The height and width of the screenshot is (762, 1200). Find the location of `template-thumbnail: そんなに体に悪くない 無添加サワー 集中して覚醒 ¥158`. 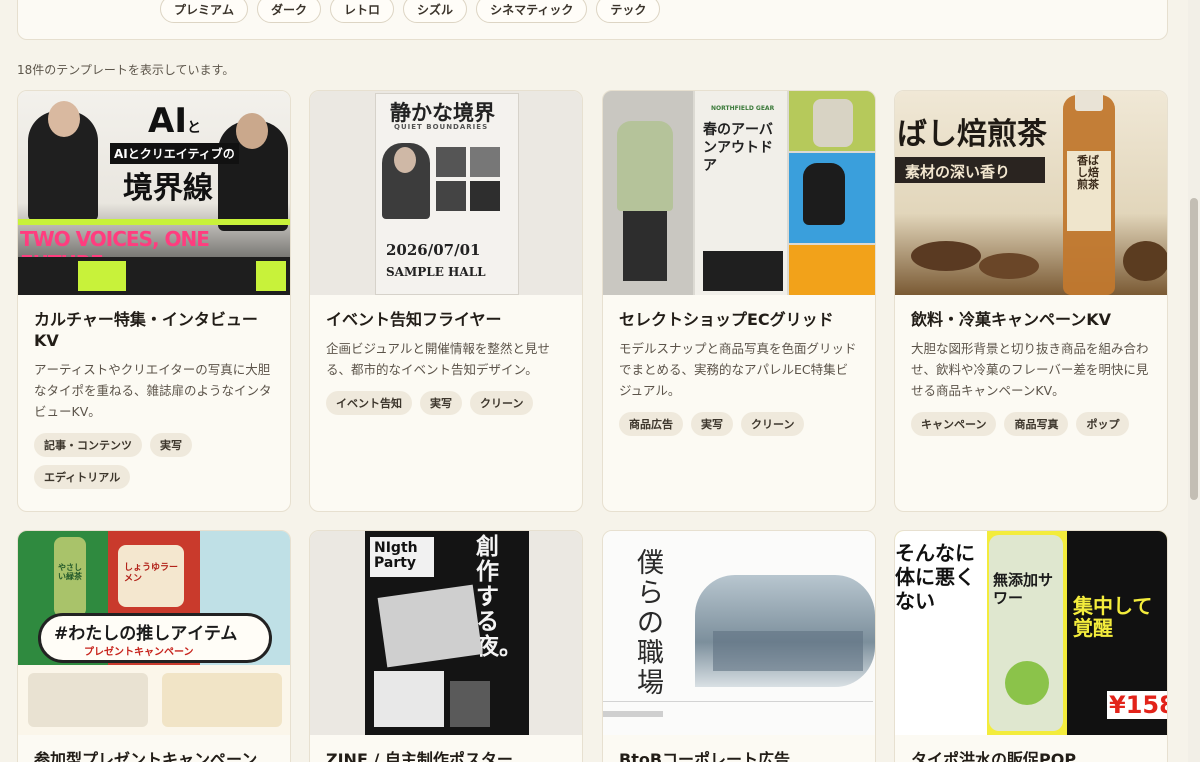

template-thumbnail: そんなに体に悪くない 無添加サワー 集中して覚醒 ¥158 is located at coordinates (1031, 633).